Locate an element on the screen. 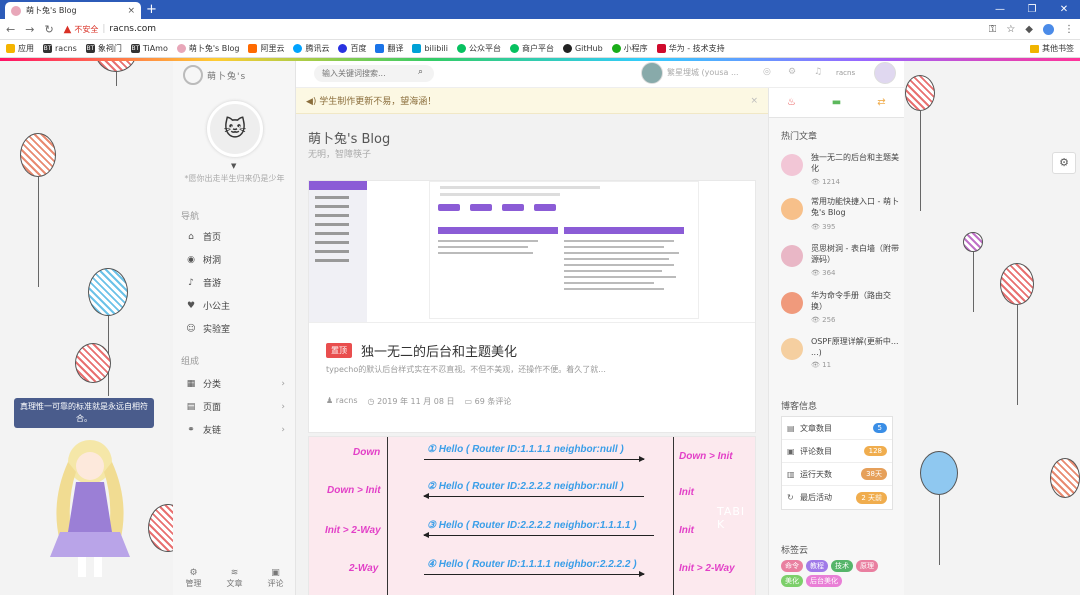 This screenshot has height=595, width=1080. tag-item: 美化 is located at coordinates (792, 581).